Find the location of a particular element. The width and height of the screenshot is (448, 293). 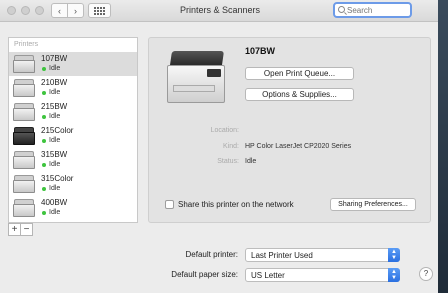

back-button: ‹ is located at coordinates (59, 10).